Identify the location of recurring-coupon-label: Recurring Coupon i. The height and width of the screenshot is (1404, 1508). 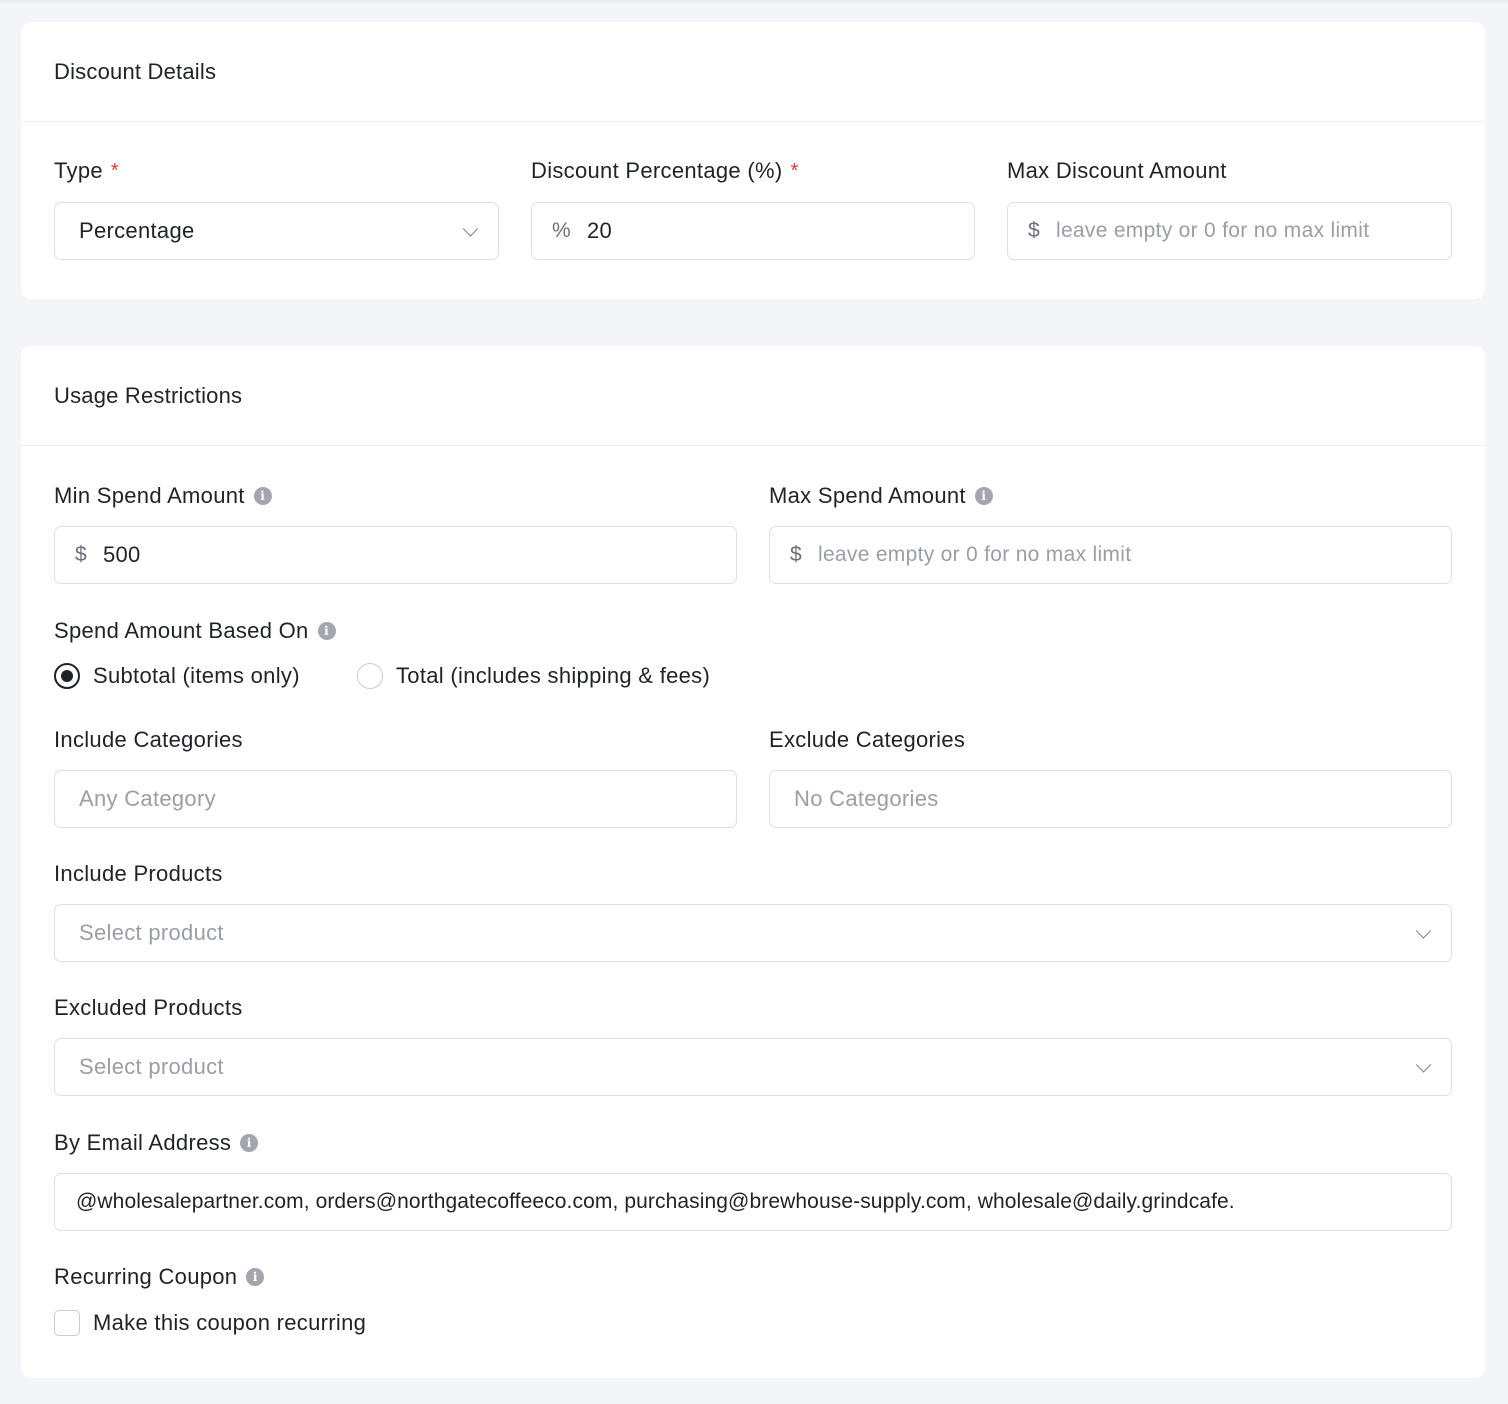
(159, 1277).